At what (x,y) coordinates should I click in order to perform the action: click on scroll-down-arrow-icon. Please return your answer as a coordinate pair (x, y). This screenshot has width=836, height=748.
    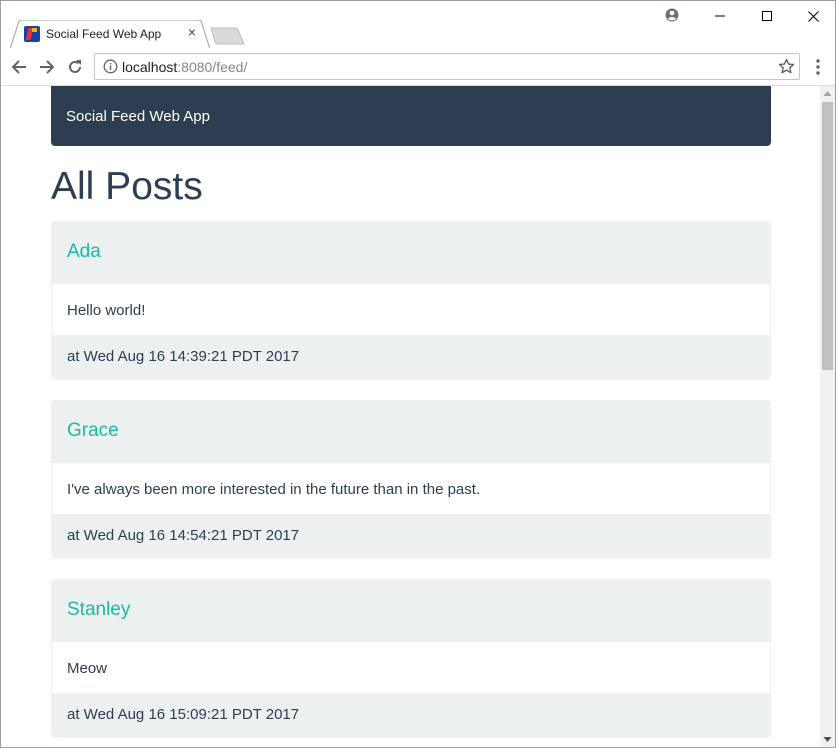
    Looking at the image, I should click on (827, 739).